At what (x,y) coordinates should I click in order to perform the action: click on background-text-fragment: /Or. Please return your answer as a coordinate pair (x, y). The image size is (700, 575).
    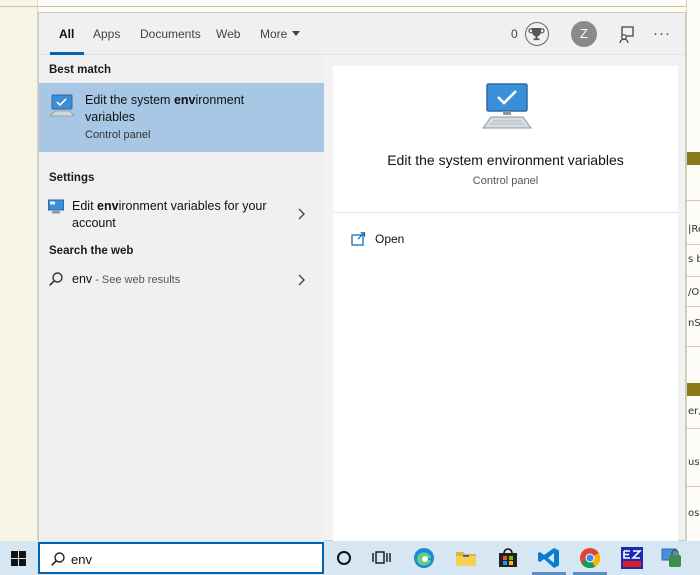
    Looking at the image, I should click on (694, 292).